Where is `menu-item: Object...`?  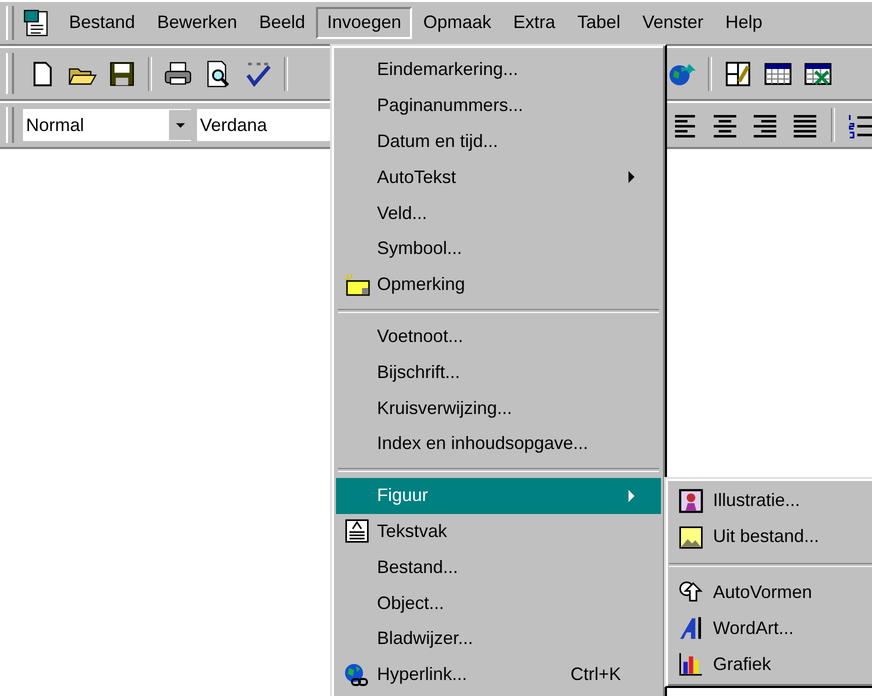 menu-item: Object... is located at coordinates (498, 603).